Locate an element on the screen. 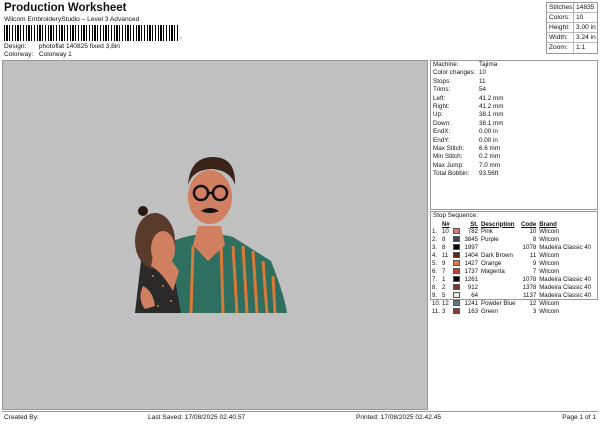  row-needle: 3 is located at coordinates (444, 311).